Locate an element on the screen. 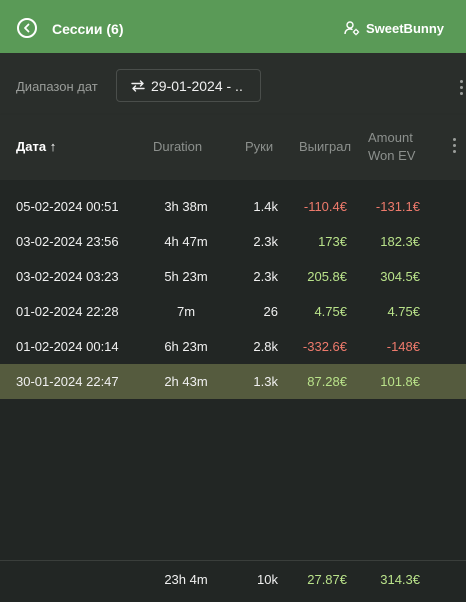 The height and width of the screenshot is (602, 466). cell-won: 173€ is located at coordinates (332, 241).